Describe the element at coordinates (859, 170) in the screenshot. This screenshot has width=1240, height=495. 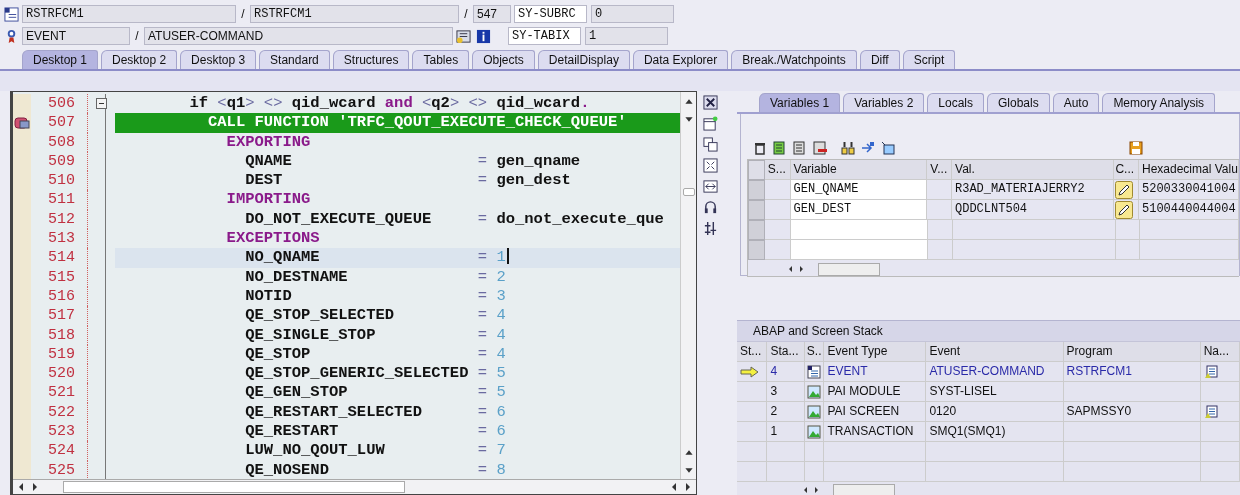
I see `column-header: Variable` at that location.